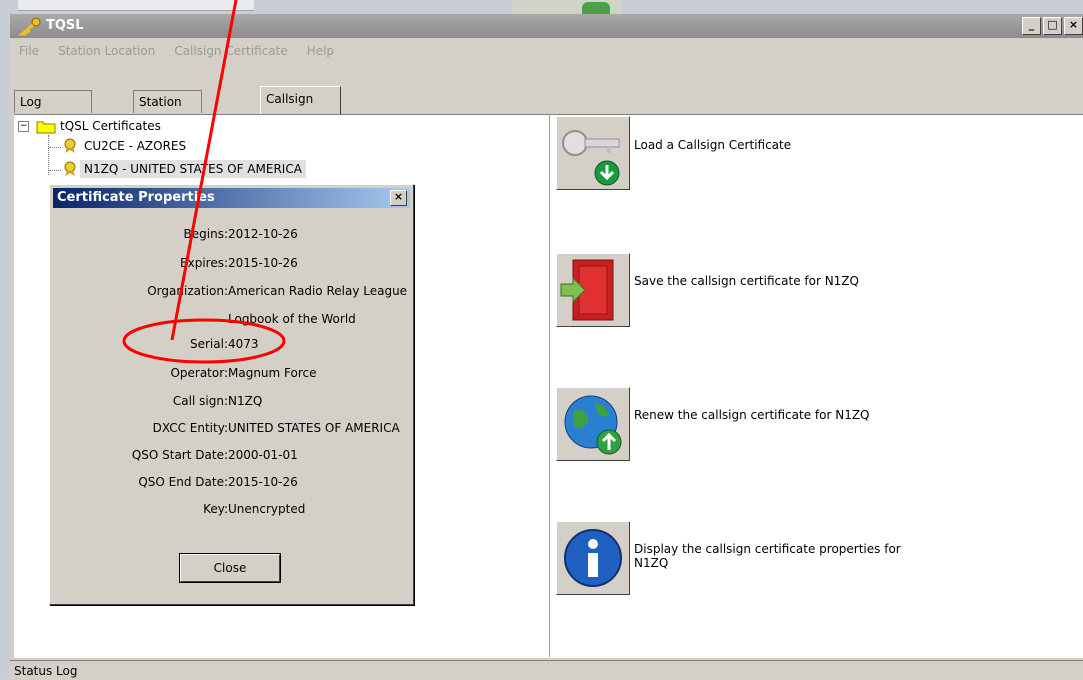  Describe the element at coordinates (398, 198) in the screenshot. I see `dialog-close-icon: ×` at that location.